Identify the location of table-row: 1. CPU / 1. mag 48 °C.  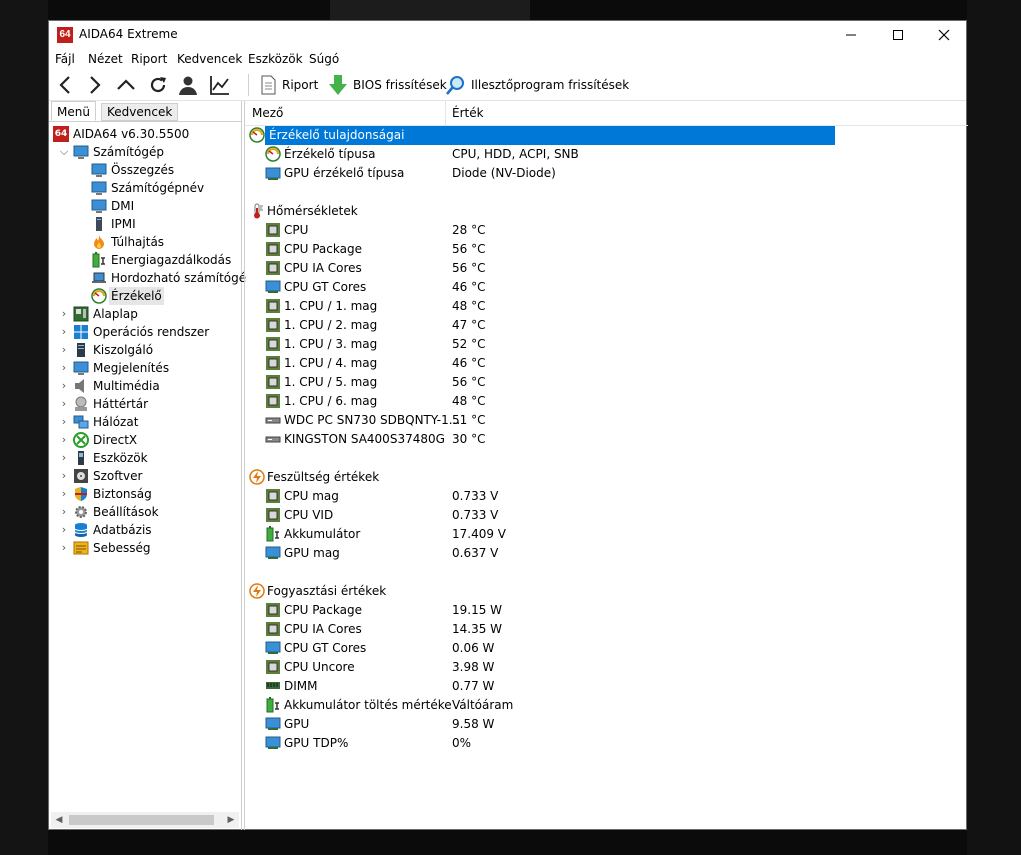
(606, 306).